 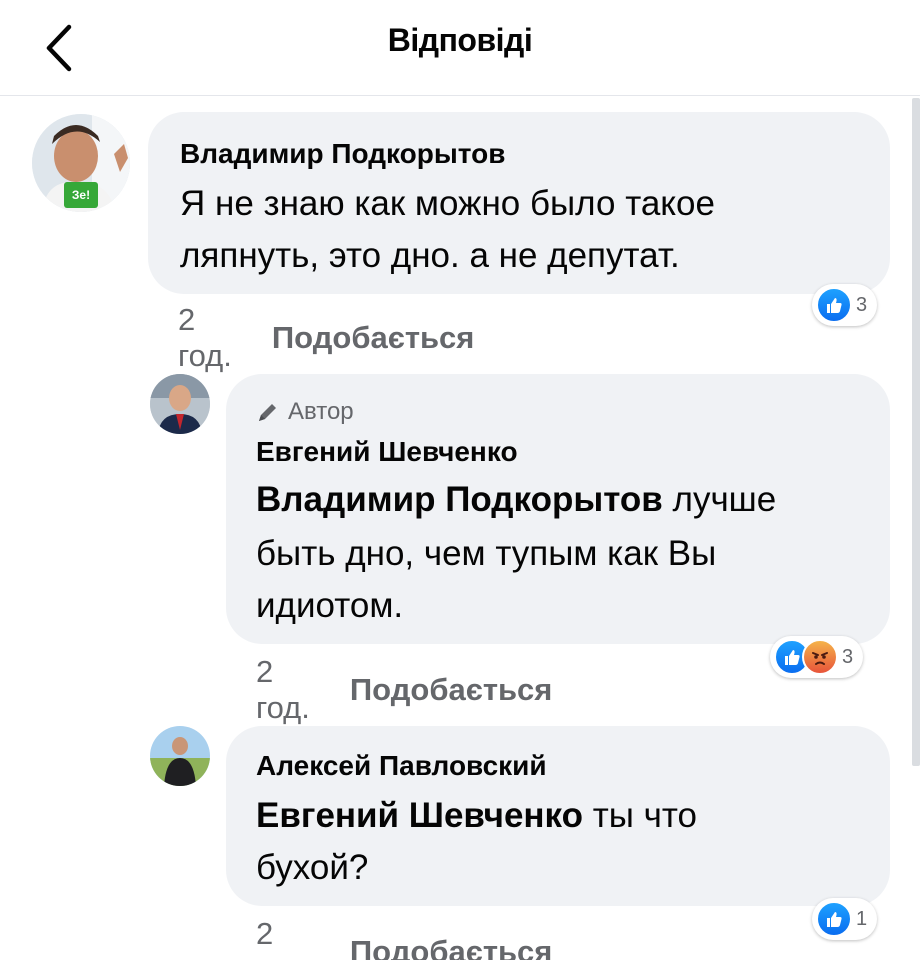 What do you see at coordinates (430, 255) in the screenshot?
I see `comment-text-line: ляпнуть, это дно. а не депутат.` at bounding box center [430, 255].